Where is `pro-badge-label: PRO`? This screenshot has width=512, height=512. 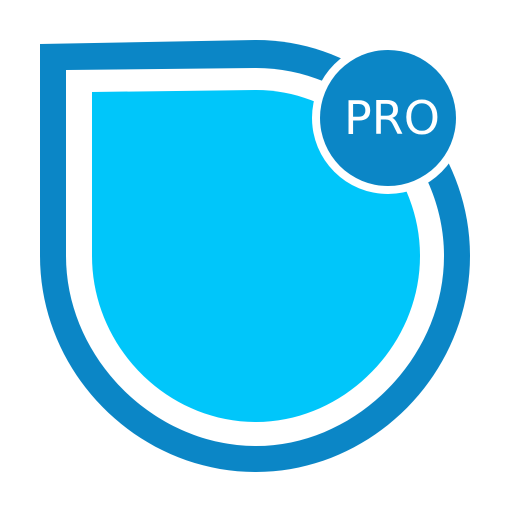
pro-badge-label: PRO is located at coordinates (392, 118).